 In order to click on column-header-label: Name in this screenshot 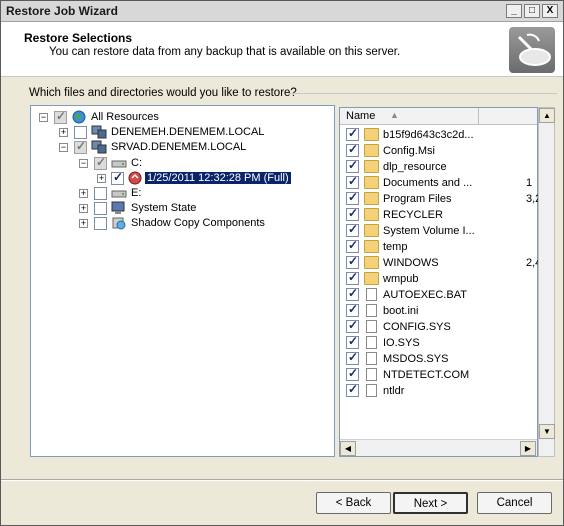, I will do `click(361, 116)`.